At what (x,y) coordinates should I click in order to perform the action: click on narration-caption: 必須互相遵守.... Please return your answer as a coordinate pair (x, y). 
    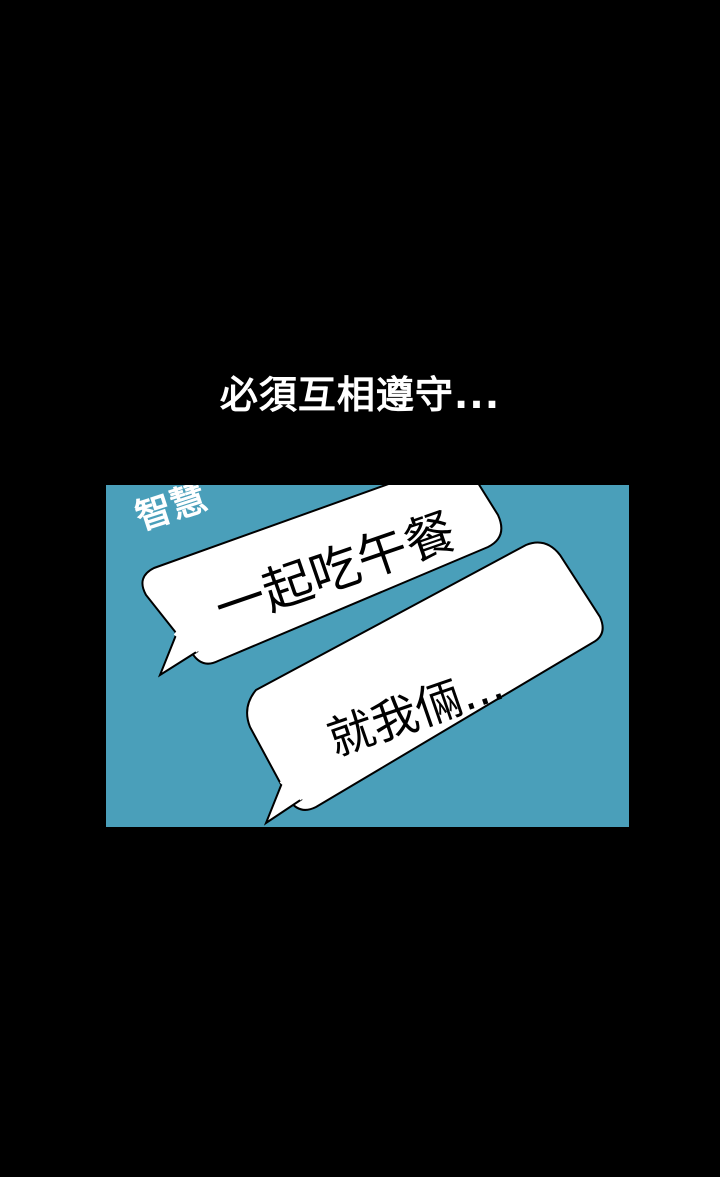
    Looking at the image, I should click on (360, 395).